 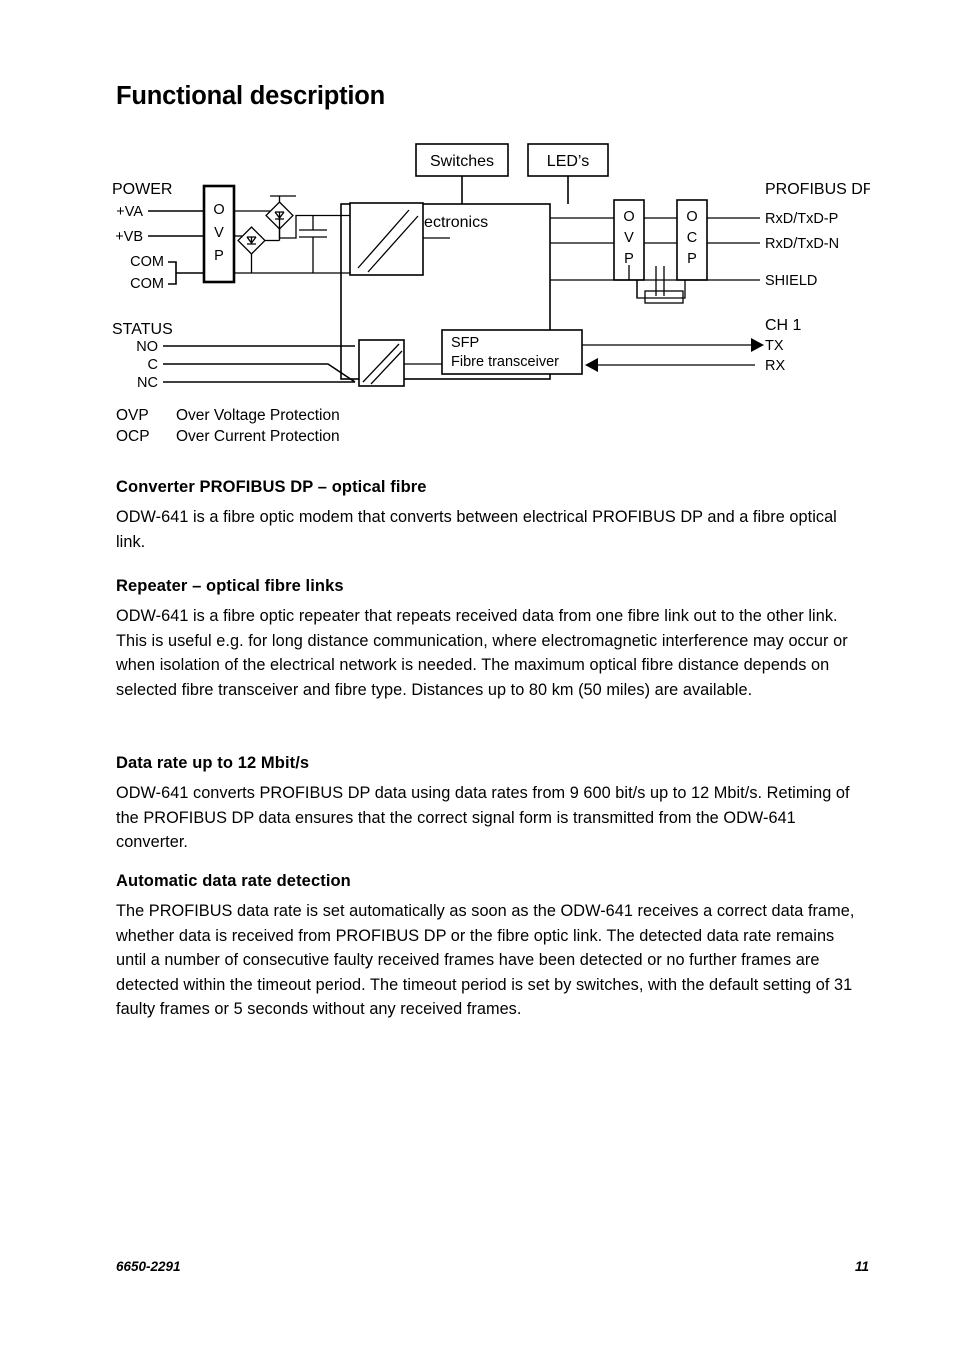 I want to click on ovp-bus-letter-v: V, so click(x=629, y=238).